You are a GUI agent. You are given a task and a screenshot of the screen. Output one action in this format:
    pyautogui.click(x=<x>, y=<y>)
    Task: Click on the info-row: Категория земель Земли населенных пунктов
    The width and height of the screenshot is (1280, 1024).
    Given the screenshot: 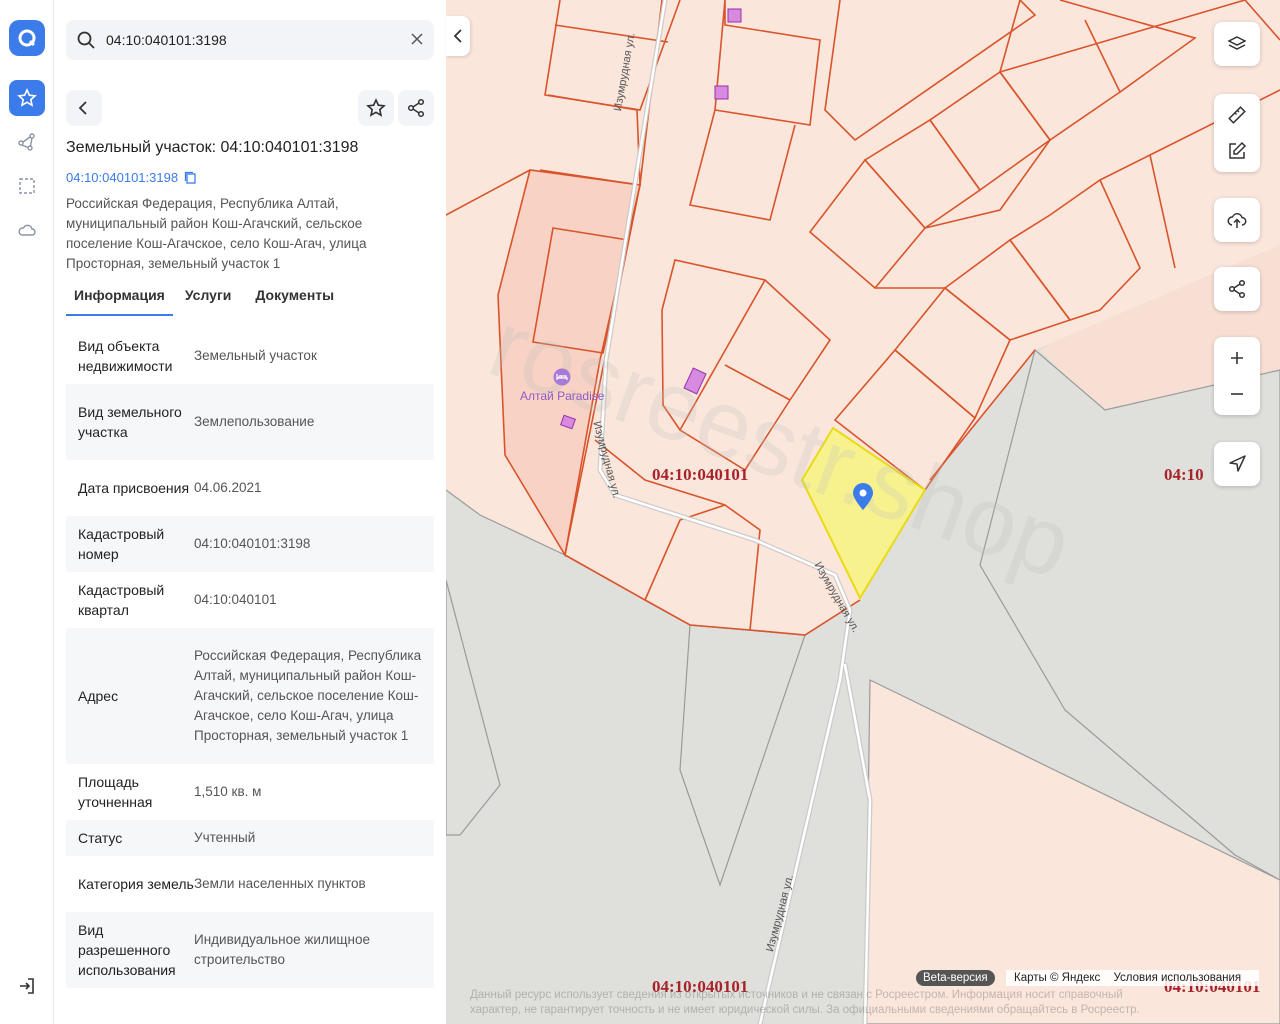 What is the action you would take?
    pyautogui.click(x=250, y=884)
    